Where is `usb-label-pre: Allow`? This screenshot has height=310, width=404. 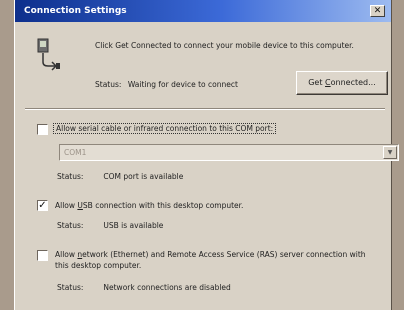 usb-label-pre: Allow is located at coordinates (66, 205).